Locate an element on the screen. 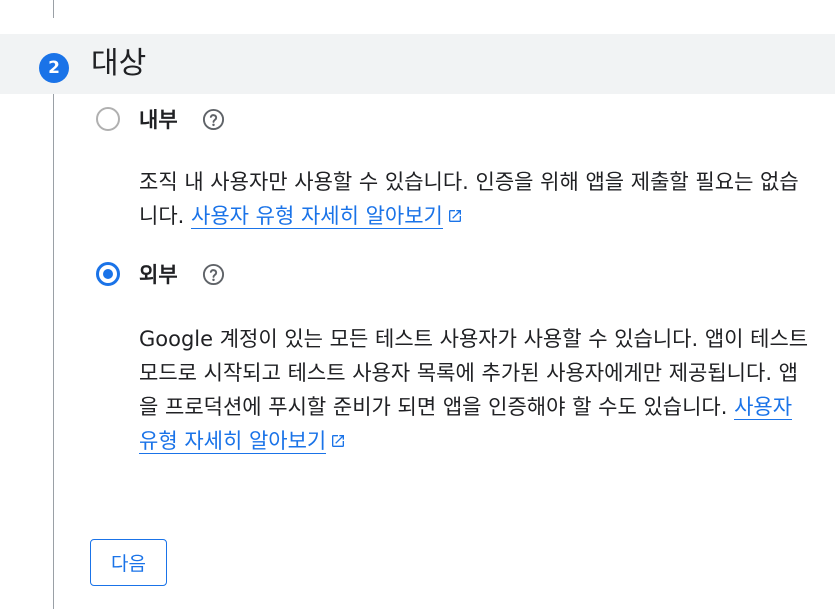 The height and width of the screenshot is (609, 835). stepper-line-top is located at coordinates (53, 9).